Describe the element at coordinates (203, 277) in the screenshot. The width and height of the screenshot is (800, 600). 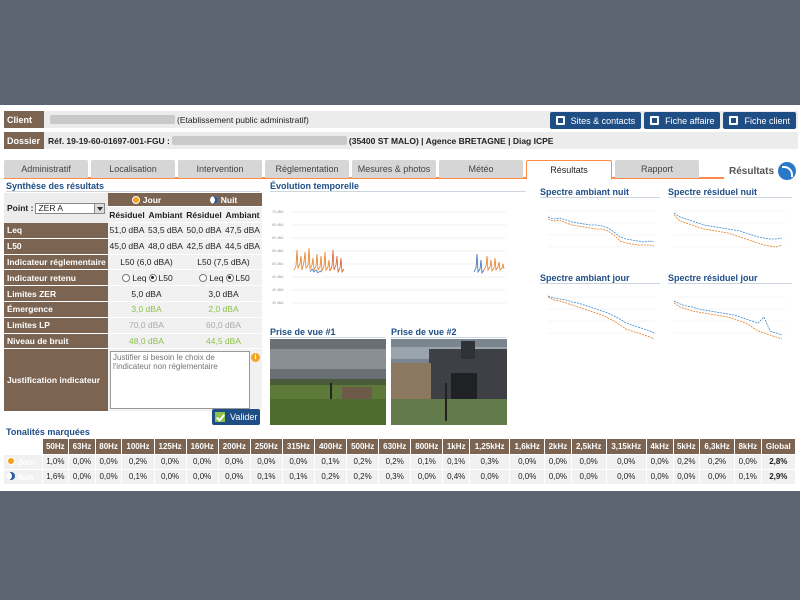
I see `radio-leq-nuit` at that location.